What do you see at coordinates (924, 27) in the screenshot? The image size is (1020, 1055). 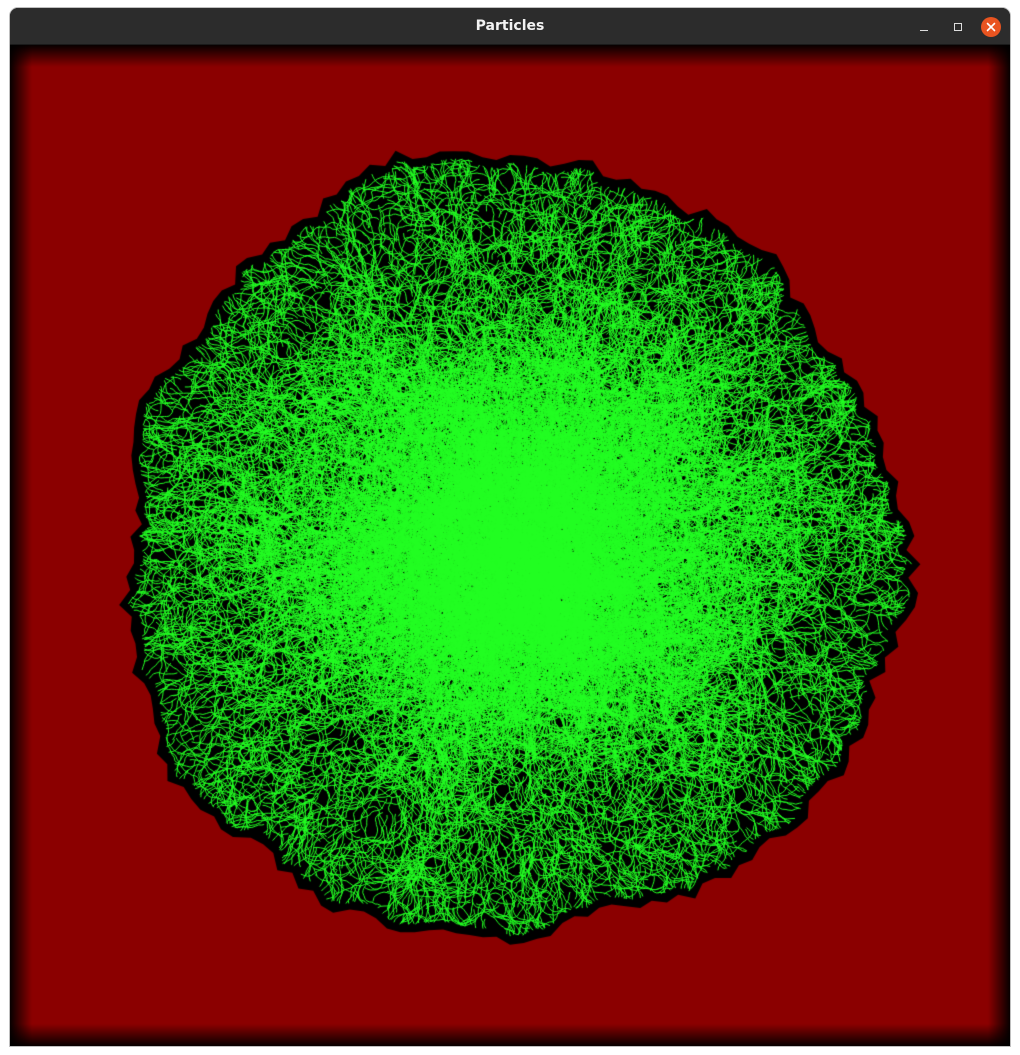 I see `minimize-button` at bounding box center [924, 27].